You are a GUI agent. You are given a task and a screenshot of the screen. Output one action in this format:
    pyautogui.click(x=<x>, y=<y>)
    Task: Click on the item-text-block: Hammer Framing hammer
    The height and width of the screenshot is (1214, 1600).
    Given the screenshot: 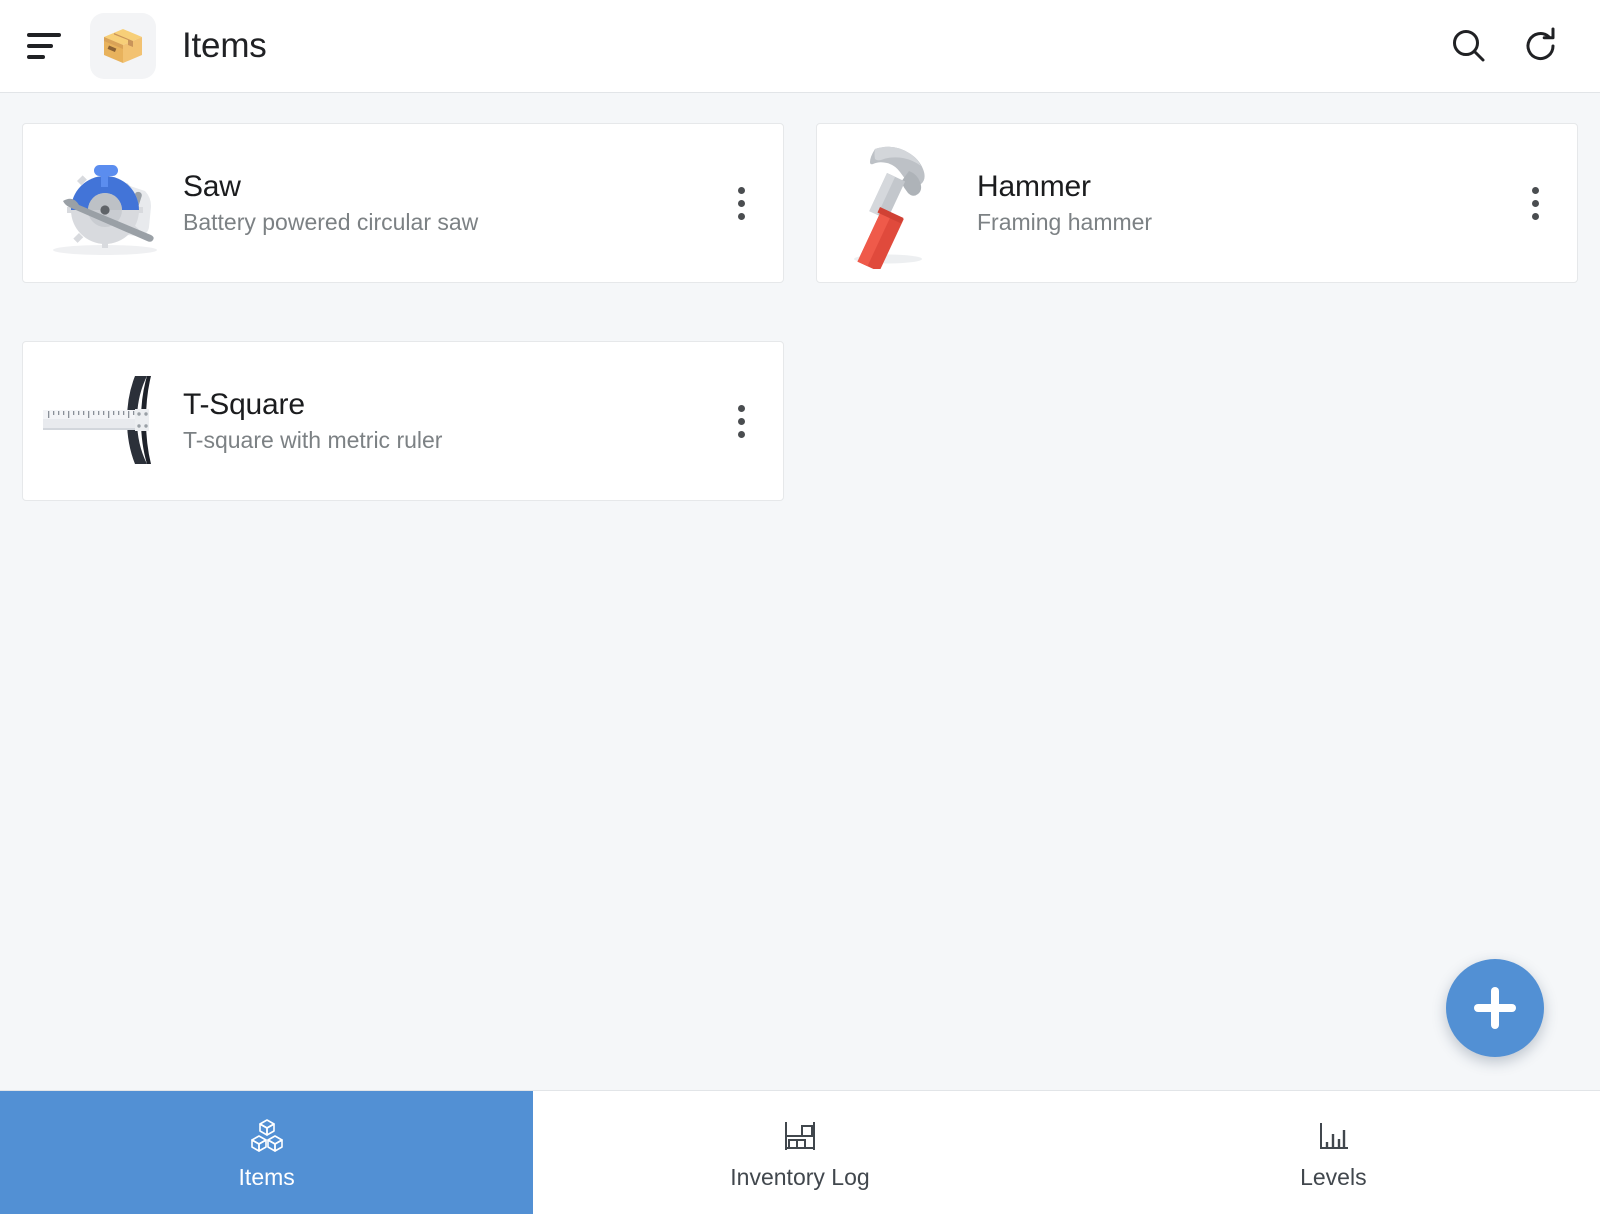 What is the action you would take?
    pyautogui.click(x=1240, y=203)
    